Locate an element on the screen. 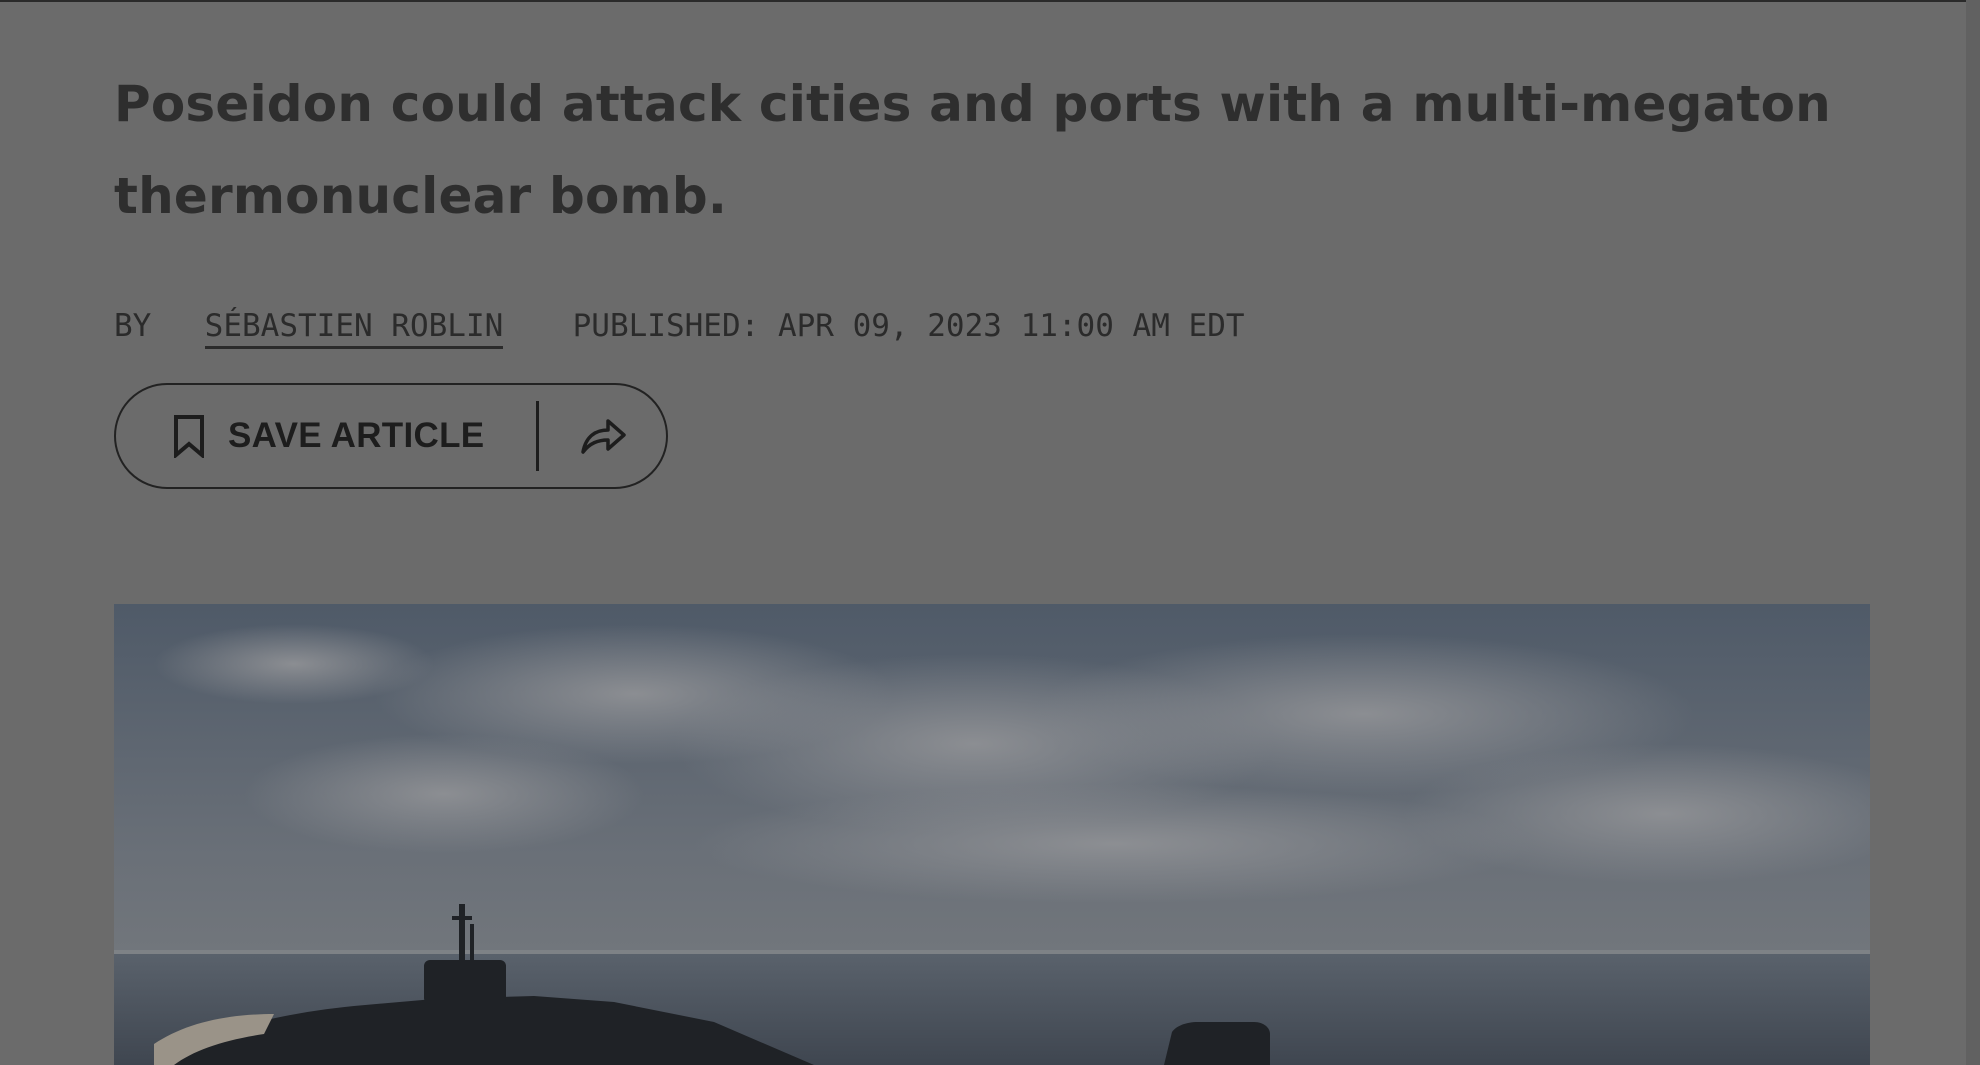 This screenshot has height=1065, width=1980. byline-prefix: BY is located at coordinates (133, 326).